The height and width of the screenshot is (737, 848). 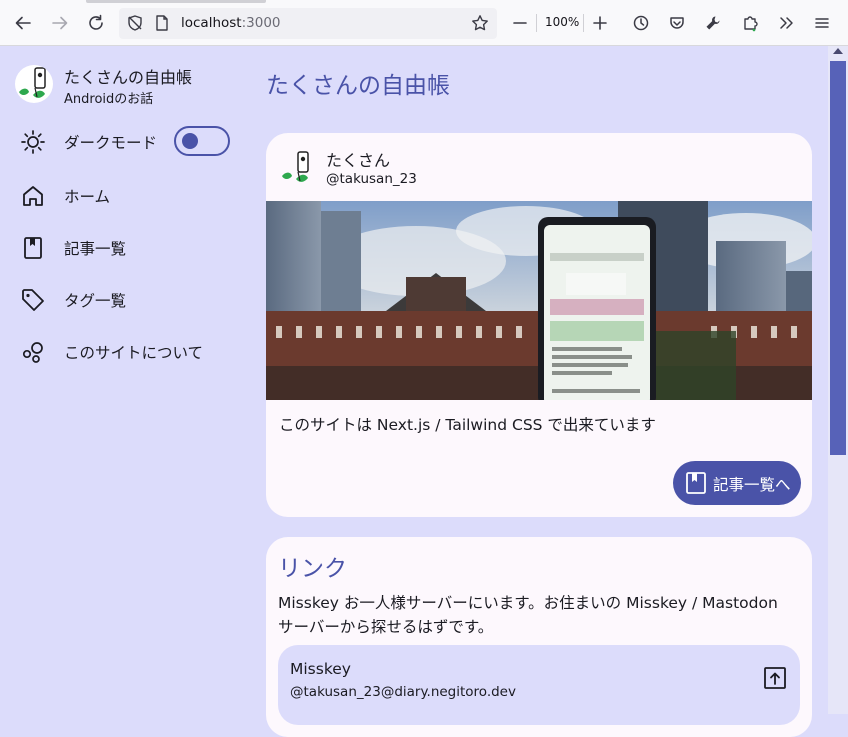 I want to click on sidebar-item-tags: タグ一覧, so click(x=135, y=299).